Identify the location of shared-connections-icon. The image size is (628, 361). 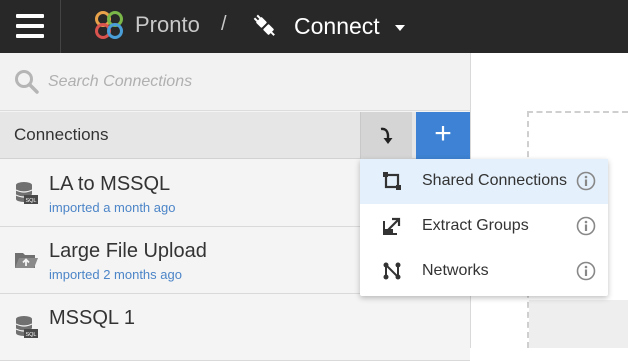
(392, 181).